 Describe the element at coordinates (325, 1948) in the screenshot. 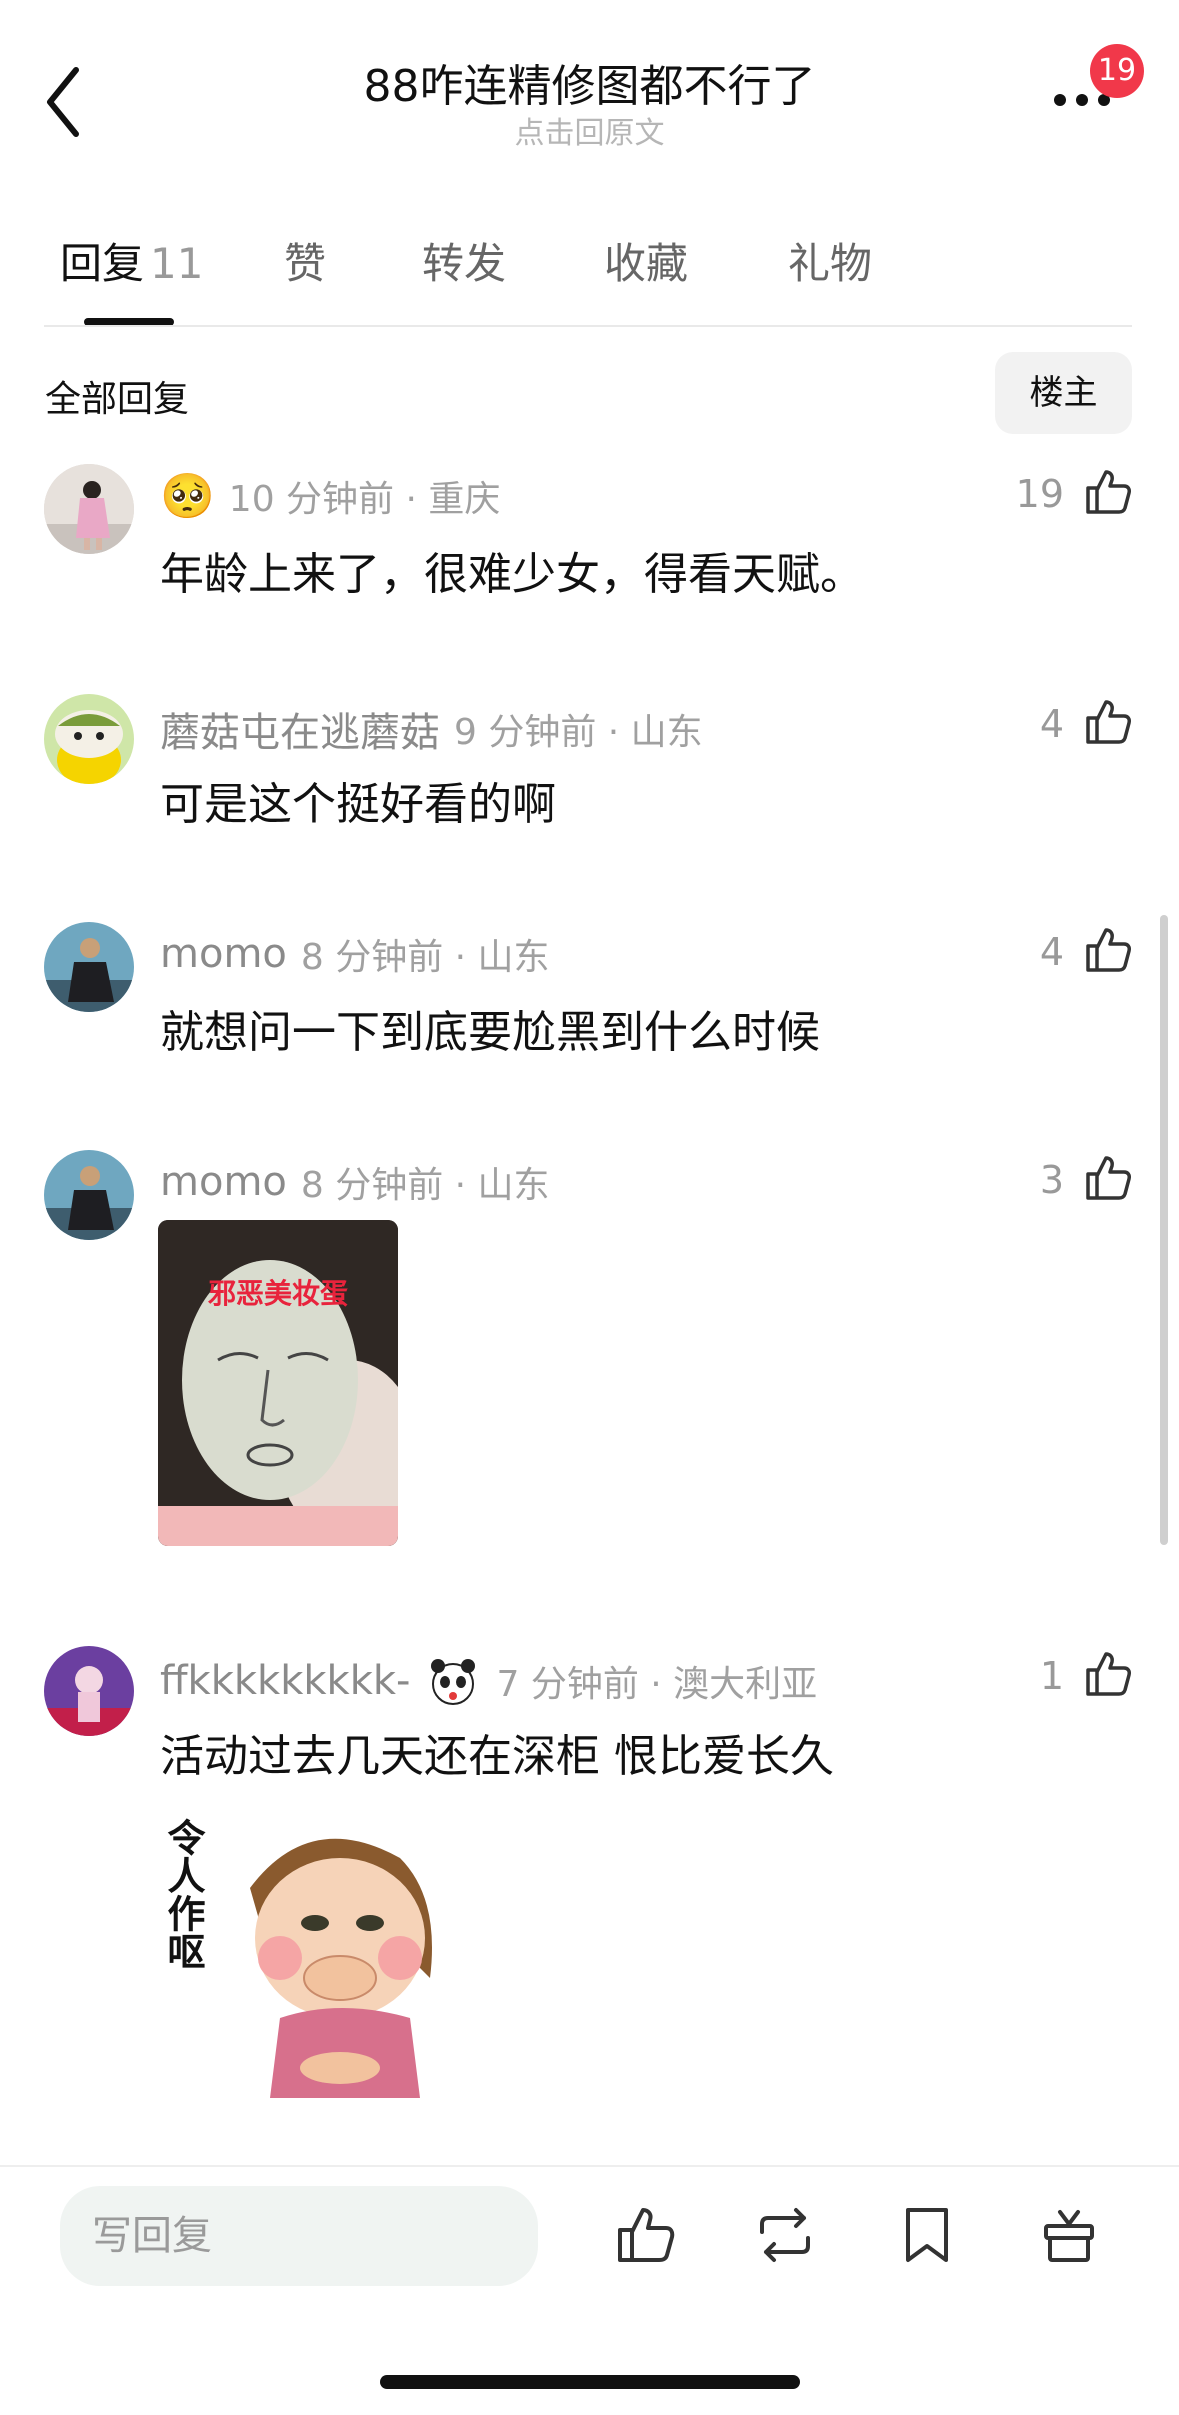

I see `sticker-image: 令人作呕` at that location.